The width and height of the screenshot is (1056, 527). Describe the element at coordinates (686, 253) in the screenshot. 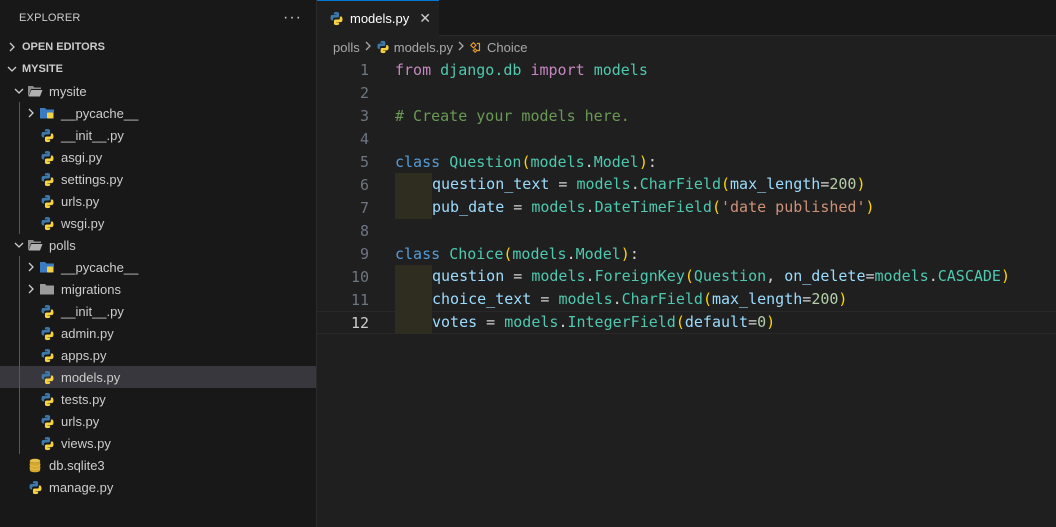

I see `code-line: 9 class Choice(models.Model):` at that location.